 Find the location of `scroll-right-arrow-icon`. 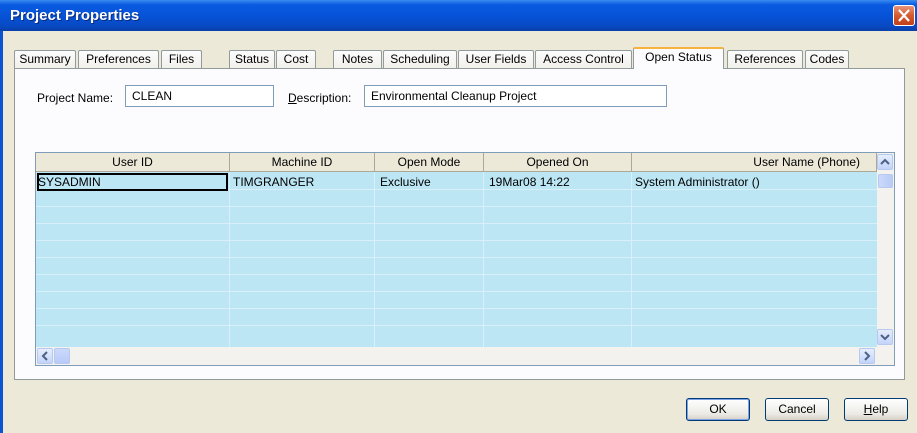

scroll-right-arrow-icon is located at coordinates (867, 356).